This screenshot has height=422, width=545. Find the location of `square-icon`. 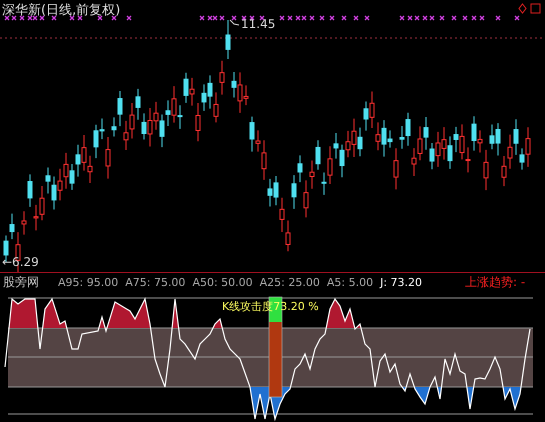

square-icon is located at coordinates (535, 8).